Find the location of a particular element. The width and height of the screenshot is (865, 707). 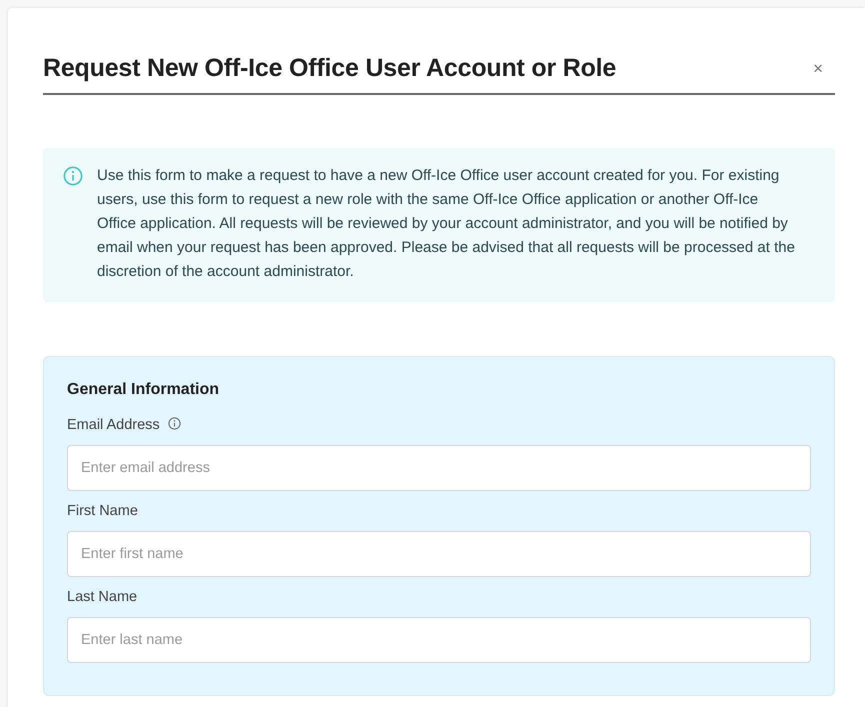

input-field: Enter first name is located at coordinates (439, 554).